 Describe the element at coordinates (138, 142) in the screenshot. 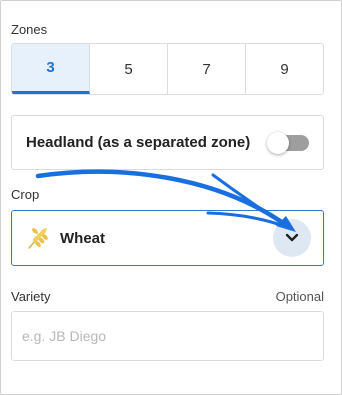

I see `headland-label: Headland (as a separated zone)` at that location.